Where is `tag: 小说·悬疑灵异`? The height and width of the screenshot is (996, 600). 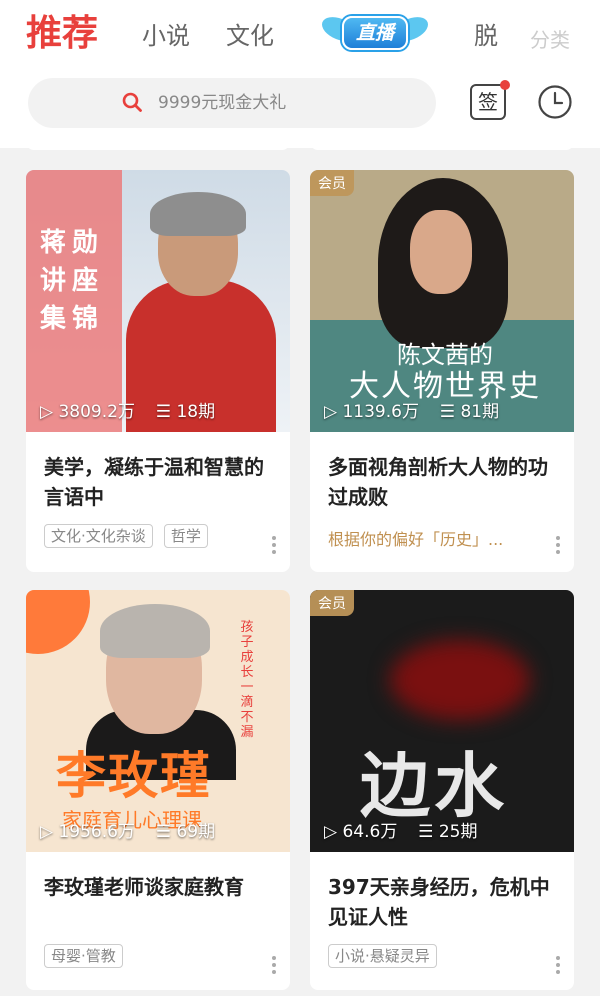
tag: 小说·悬疑灵异 is located at coordinates (382, 956).